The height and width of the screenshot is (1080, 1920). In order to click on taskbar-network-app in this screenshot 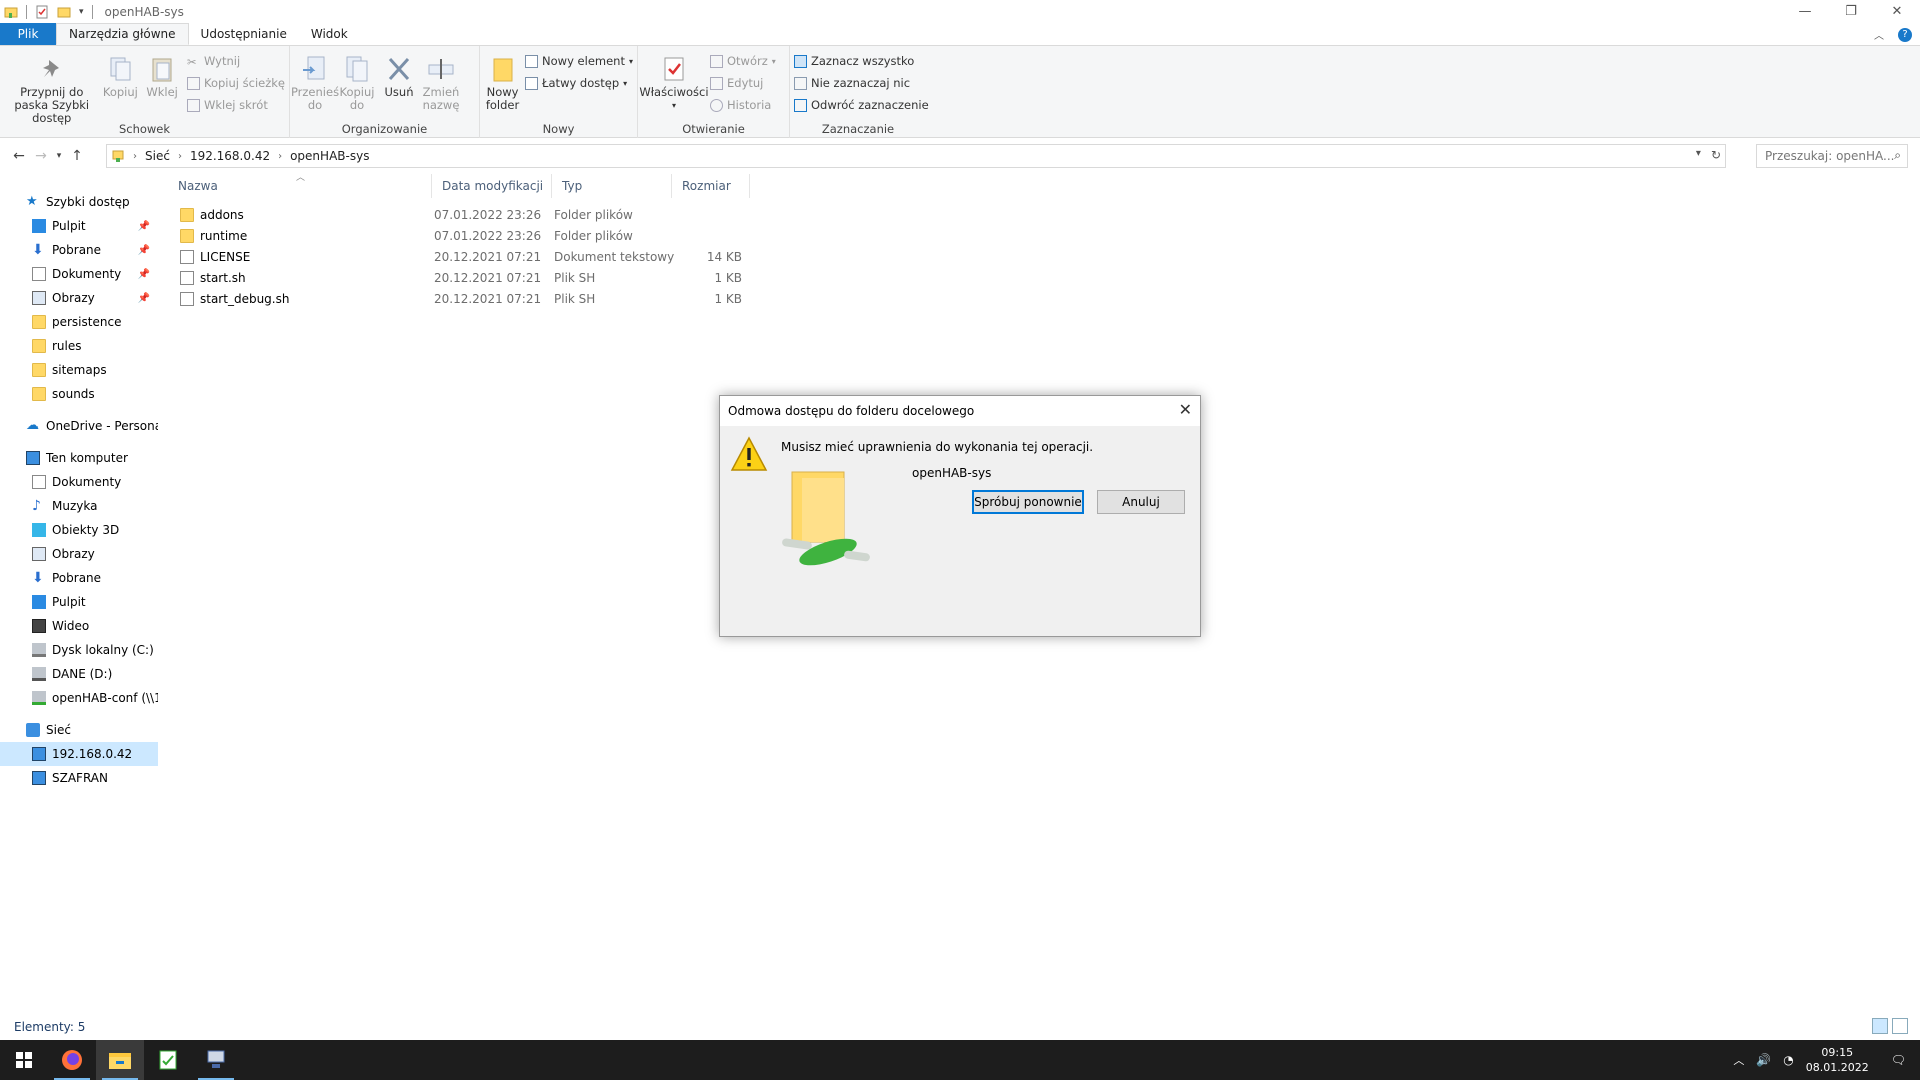, I will do `click(216, 1060)`.